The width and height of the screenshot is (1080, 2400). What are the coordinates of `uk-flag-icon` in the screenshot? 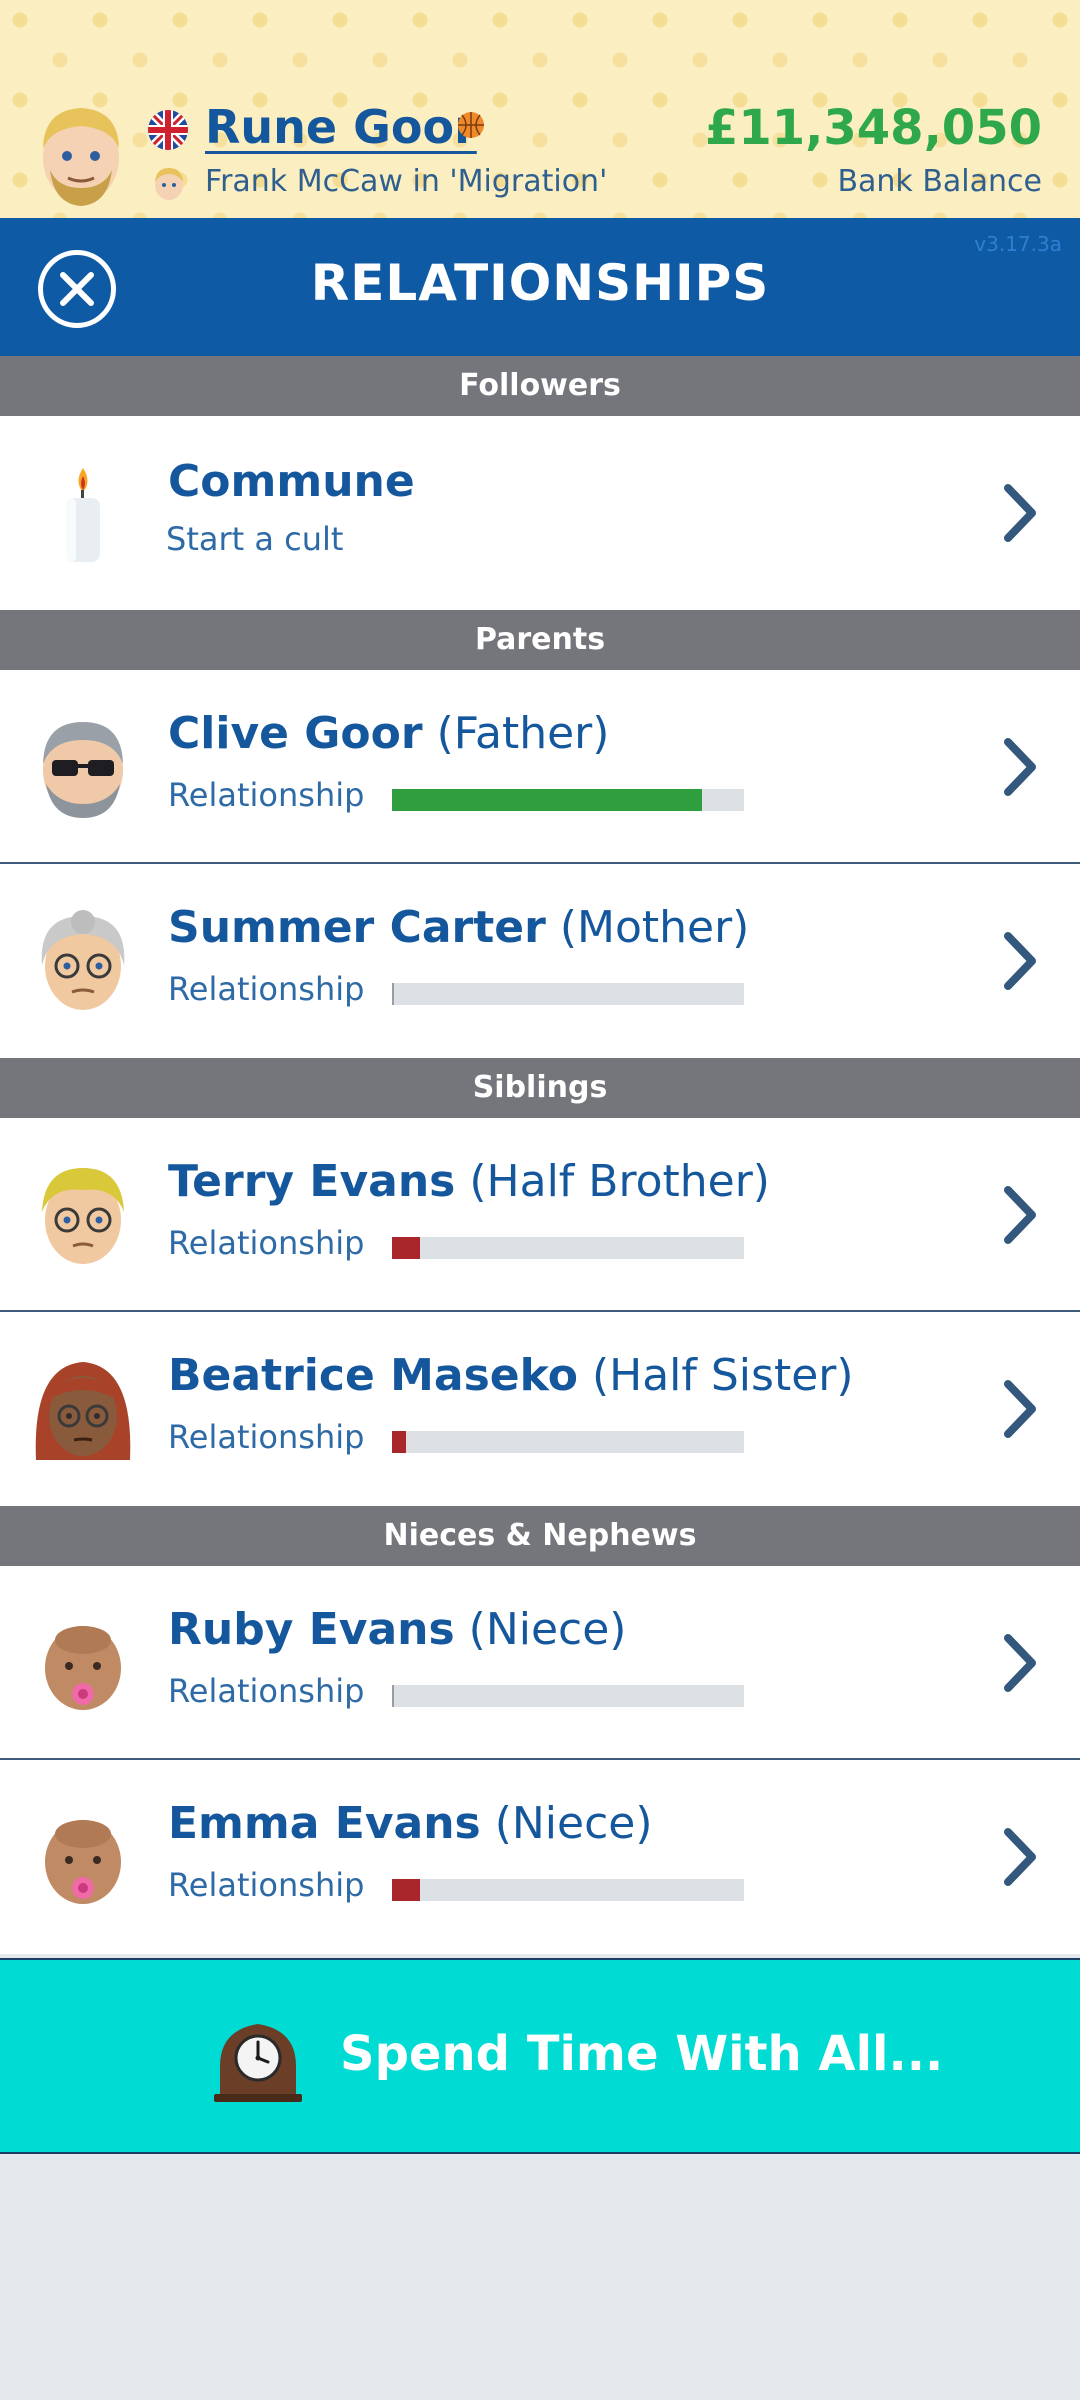 It's located at (168, 130).